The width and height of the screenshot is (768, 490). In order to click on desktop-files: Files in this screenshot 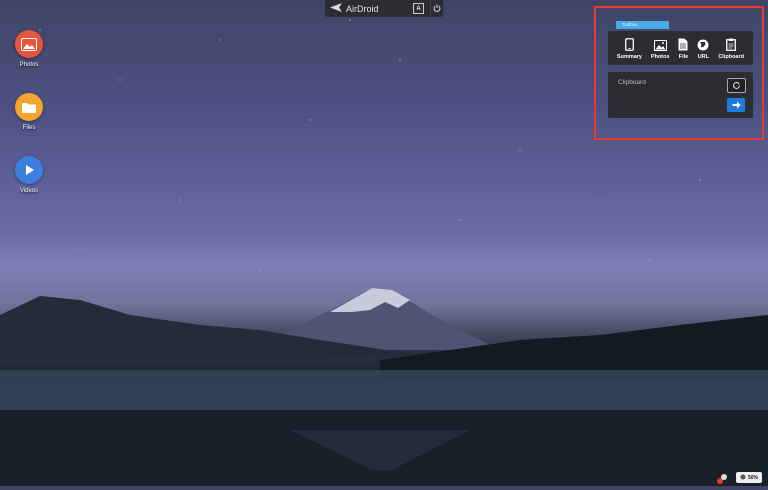, I will do `click(29, 112)`.